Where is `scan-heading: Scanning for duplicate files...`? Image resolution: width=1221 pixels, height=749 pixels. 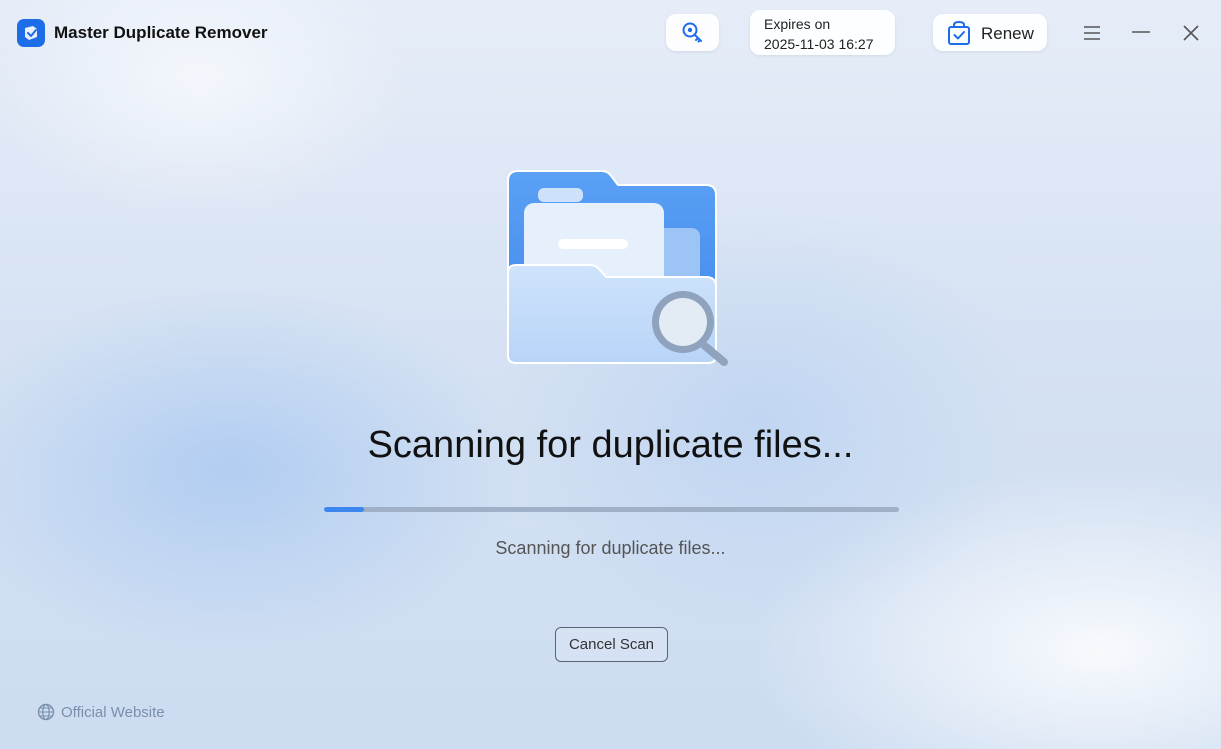 scan-heading: Scanning for duplicate files... is located at coordinates (610, 445).